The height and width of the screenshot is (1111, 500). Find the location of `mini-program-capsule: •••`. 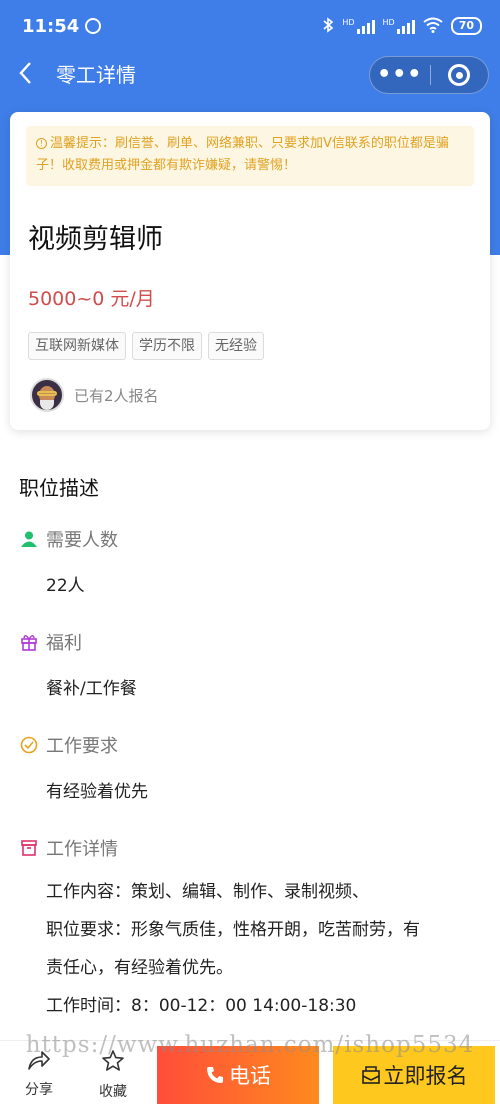

mini-program-capsule: ••• is located at coordinates (429, 75).